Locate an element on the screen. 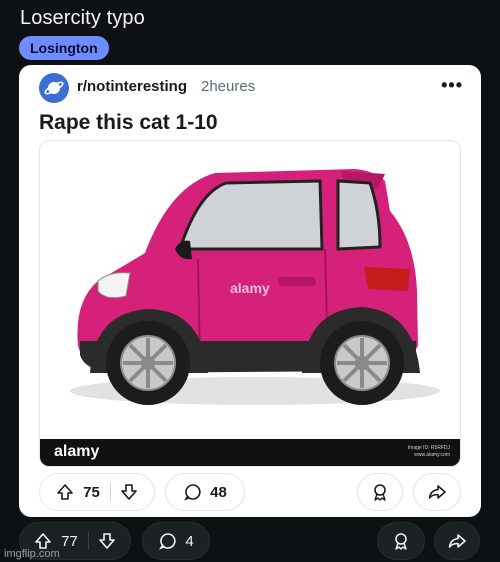  comment-count: 48 is located at coordinates (218, 492).